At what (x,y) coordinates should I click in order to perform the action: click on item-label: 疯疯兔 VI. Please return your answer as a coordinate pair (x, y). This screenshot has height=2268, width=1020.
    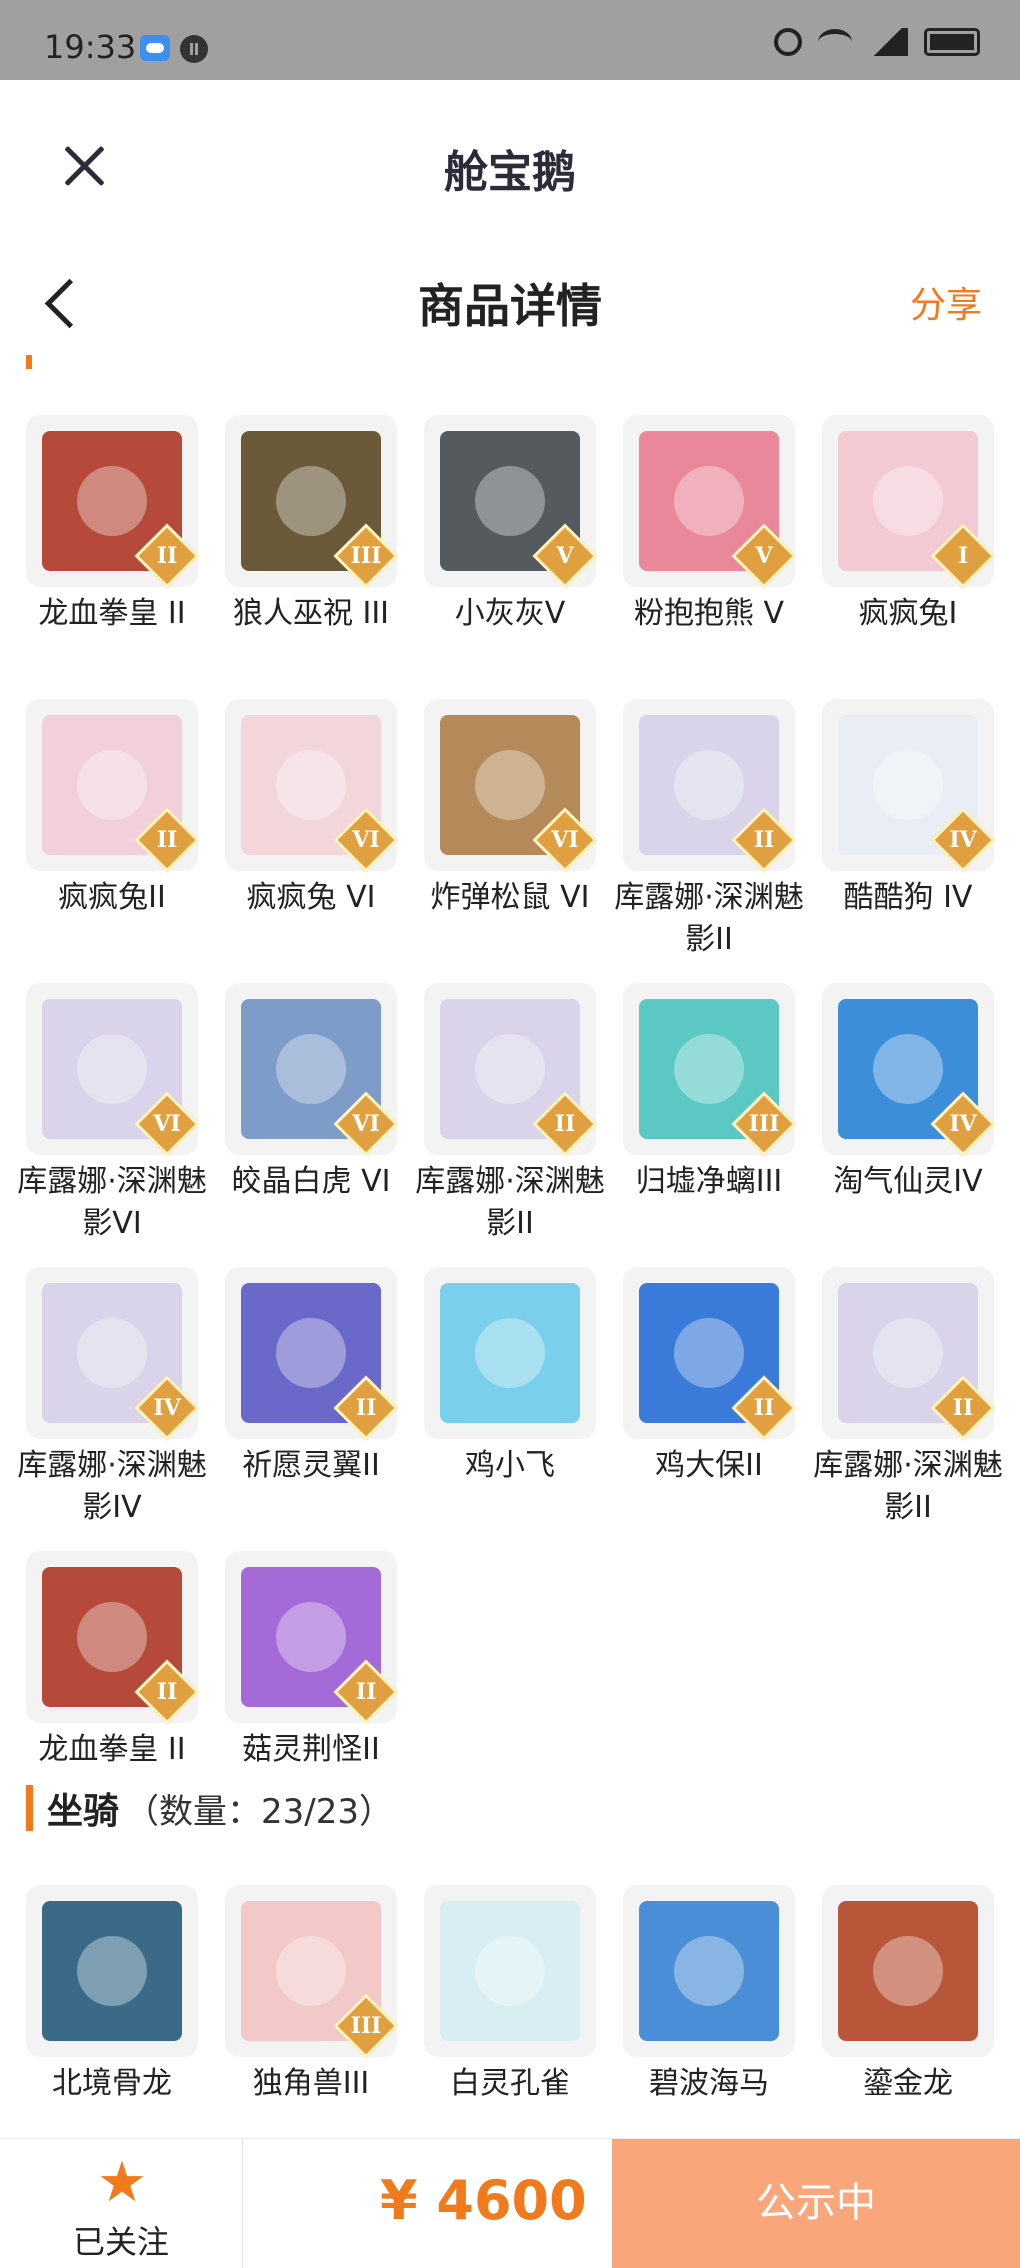
    Looking at the image, I should click on (311, 897).